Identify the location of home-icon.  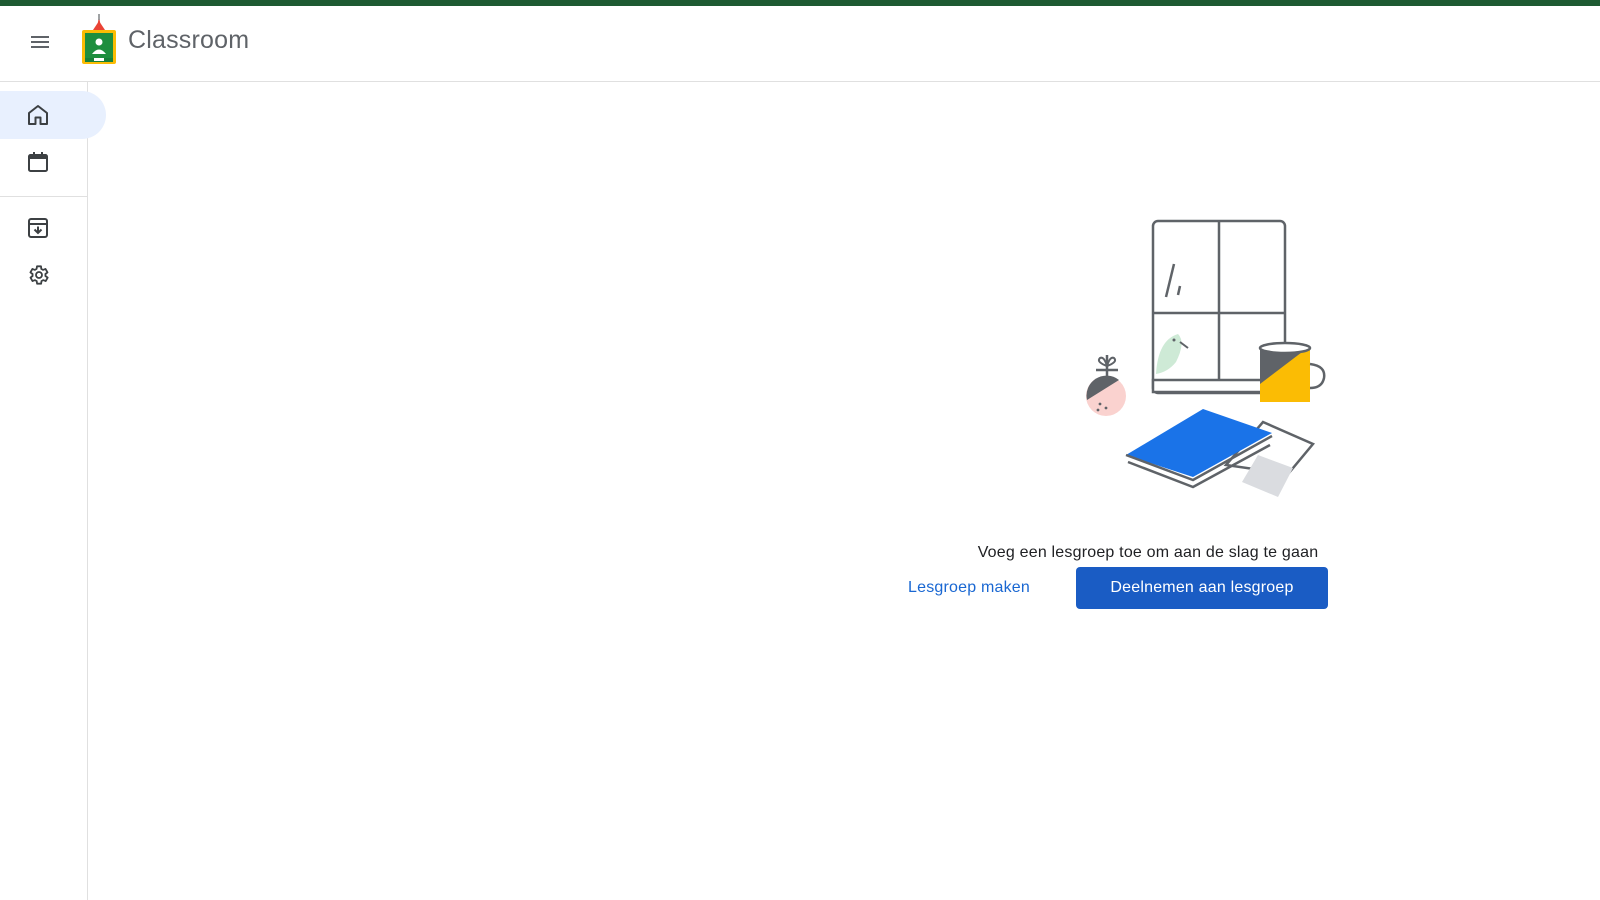
(38, 115).